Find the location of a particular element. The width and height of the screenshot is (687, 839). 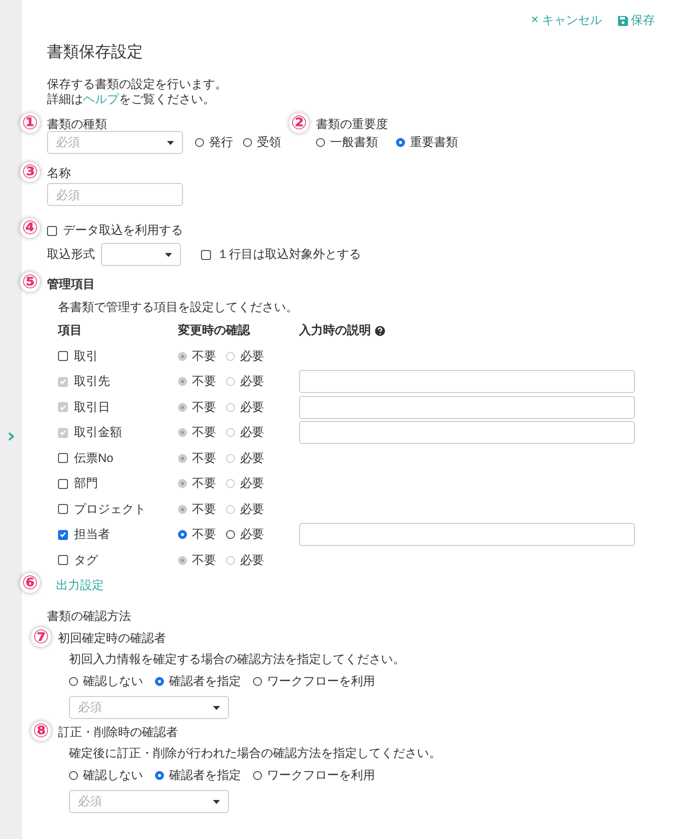

name-field: 必須 is located at coordinates (115, 194).